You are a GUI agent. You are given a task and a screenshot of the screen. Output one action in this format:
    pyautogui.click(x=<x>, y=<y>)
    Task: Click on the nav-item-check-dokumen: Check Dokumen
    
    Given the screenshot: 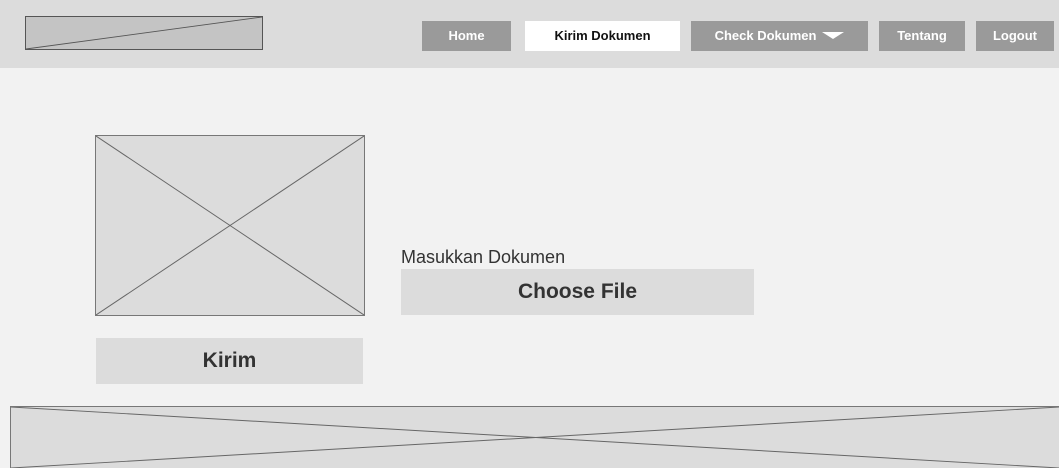 What is the action you would take?
    pyautogui.click(x=779, y=36)
    